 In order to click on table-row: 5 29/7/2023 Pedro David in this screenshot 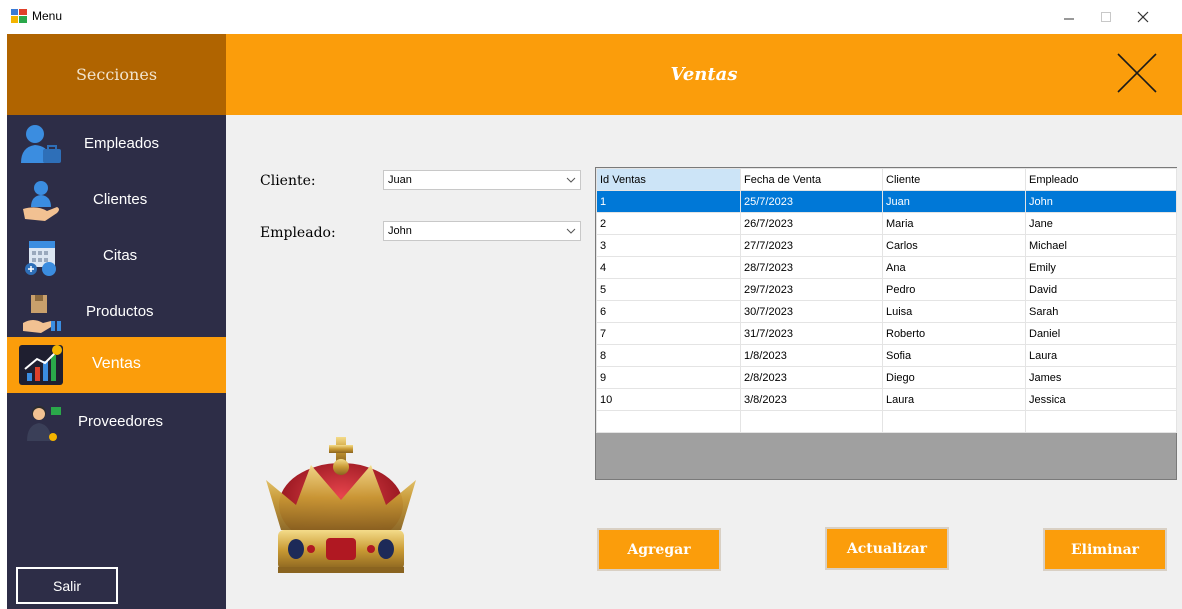, I will do `click(886, 289)`.